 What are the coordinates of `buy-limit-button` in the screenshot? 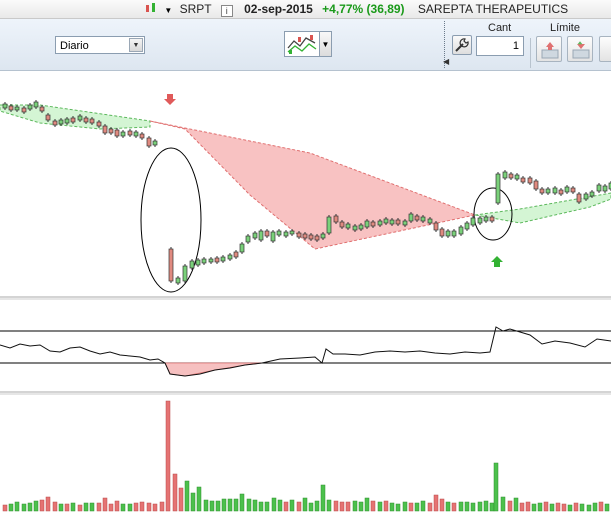 It's located at (549, 49).